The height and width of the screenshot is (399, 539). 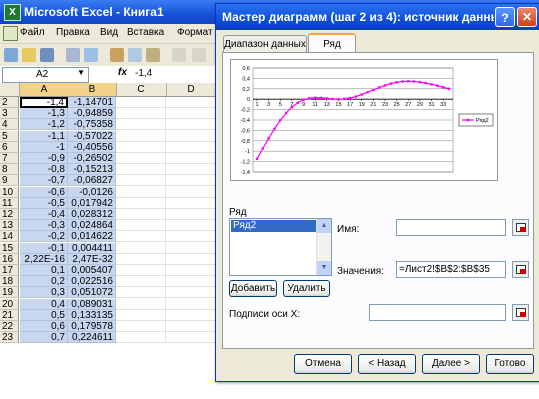 I want to click on cell-b: -0,40556, so click(x=92, y=147).